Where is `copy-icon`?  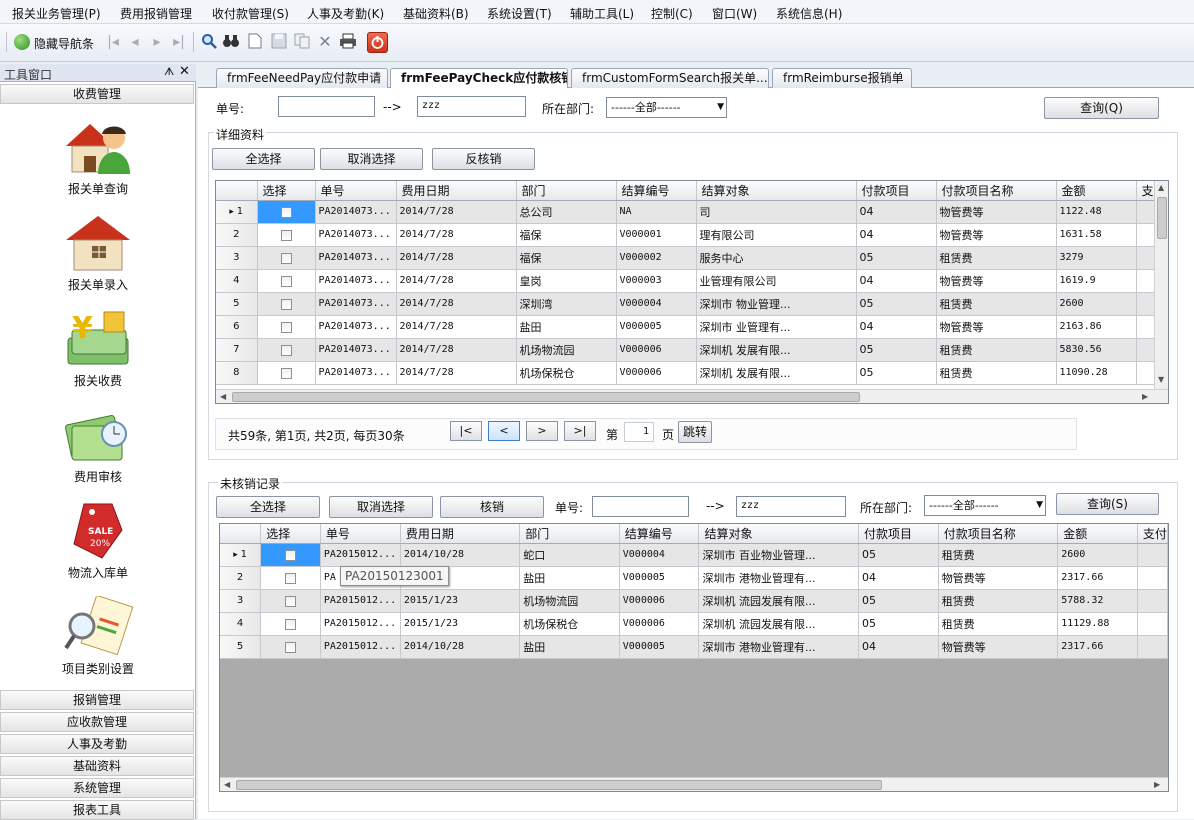
copy-icon is located at coordinates (302, 42).